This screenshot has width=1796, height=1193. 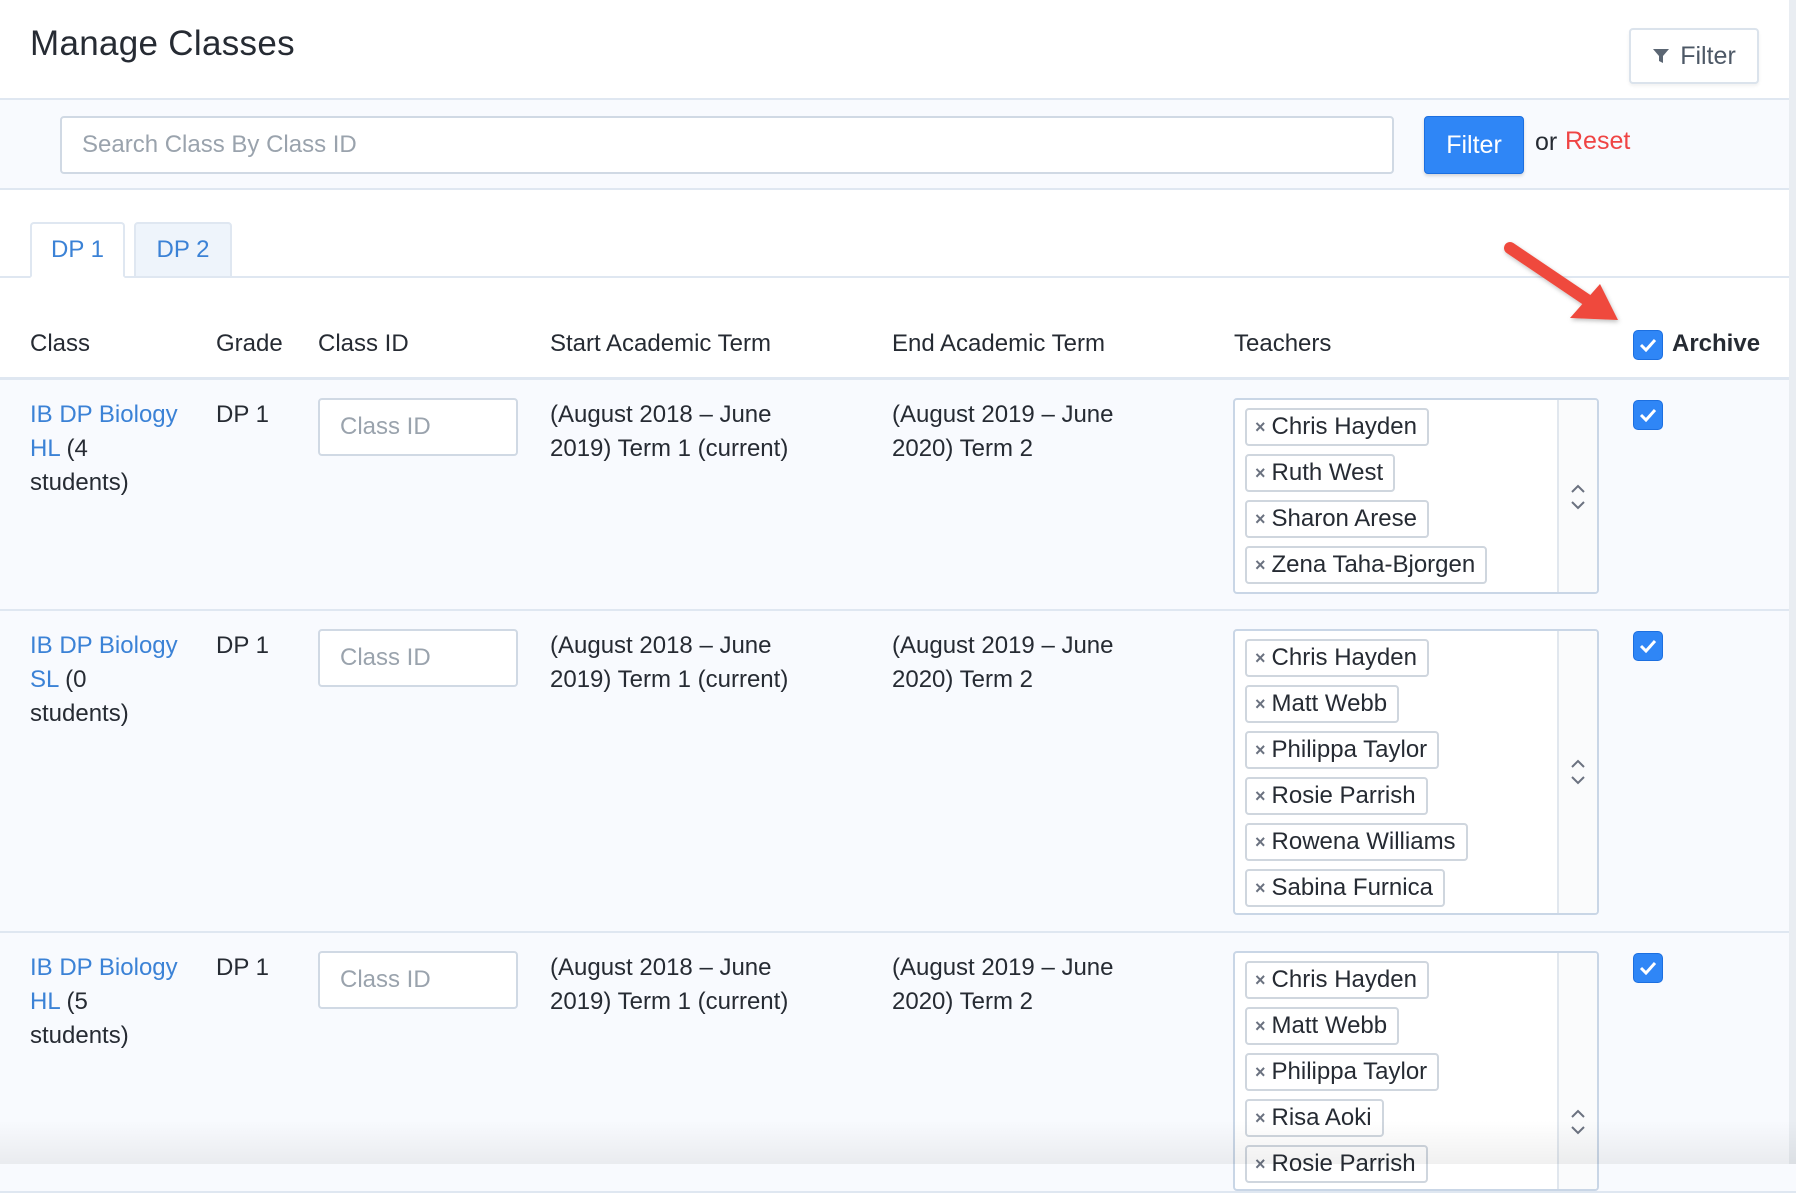 What do you see at coordinates (60, 343) in the screenshot?
I see `column-header-class: Class` at bounding box center [60, 343].